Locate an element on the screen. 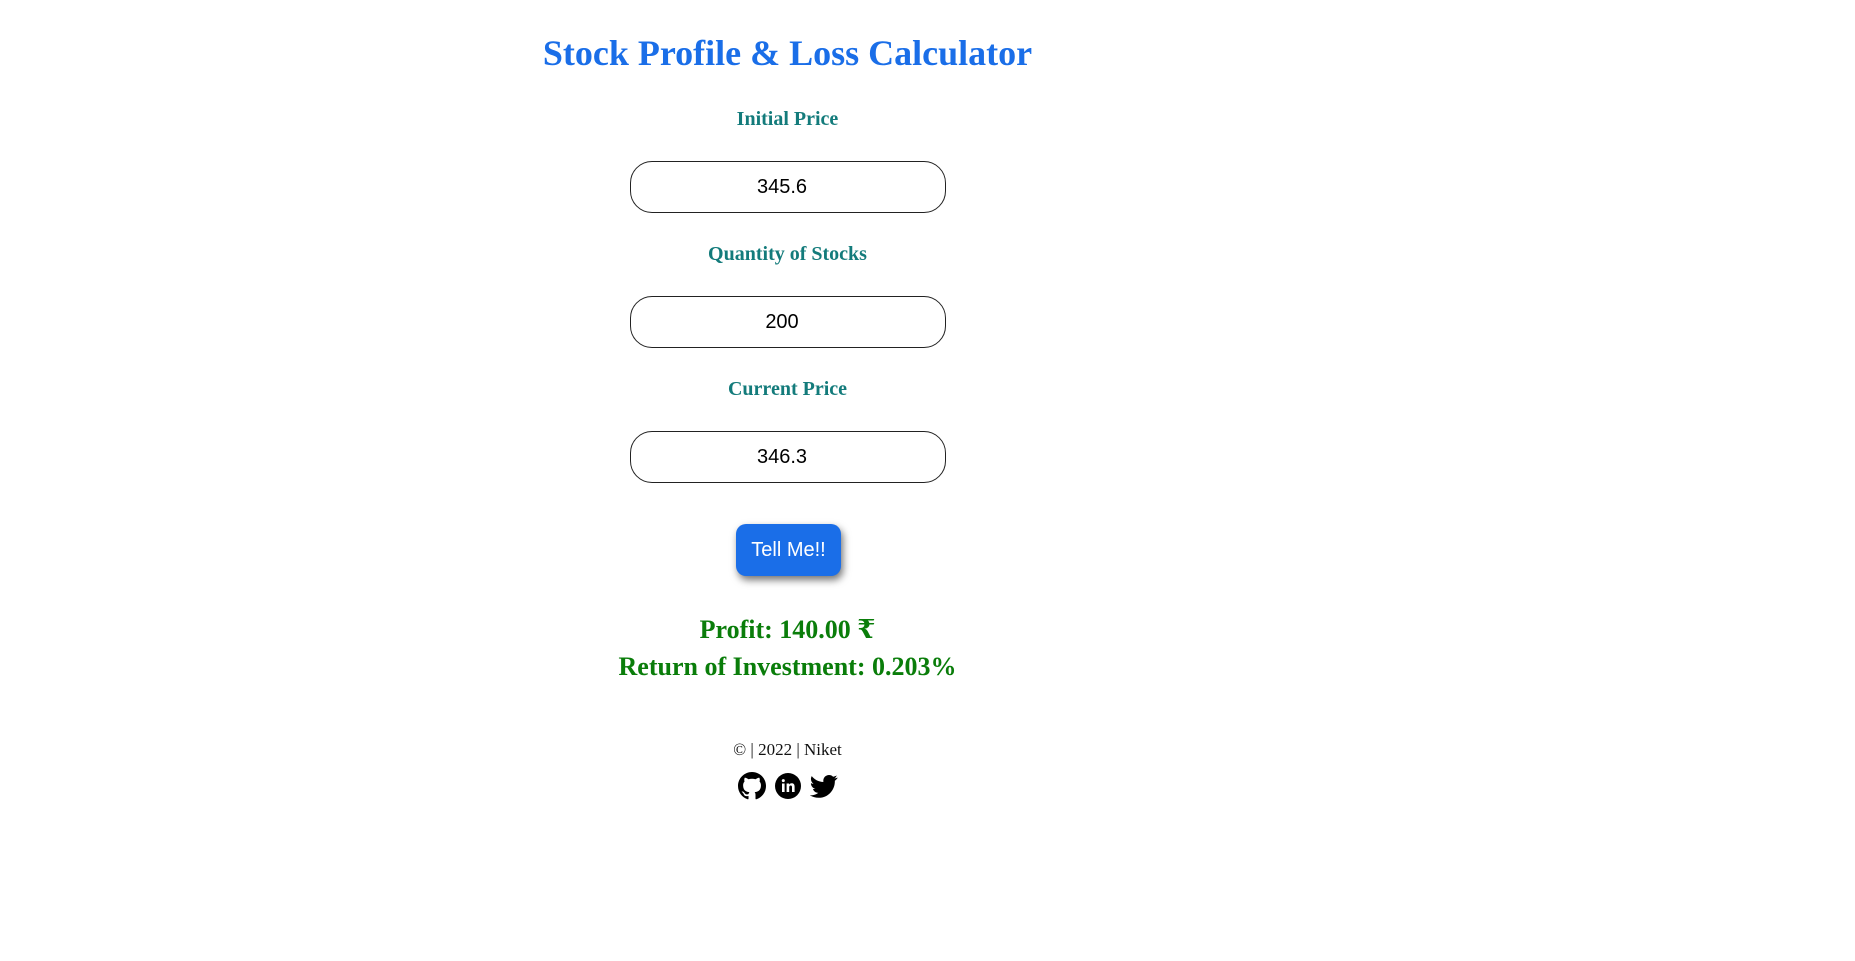  current-price-input is located at coordinates (788, 457).